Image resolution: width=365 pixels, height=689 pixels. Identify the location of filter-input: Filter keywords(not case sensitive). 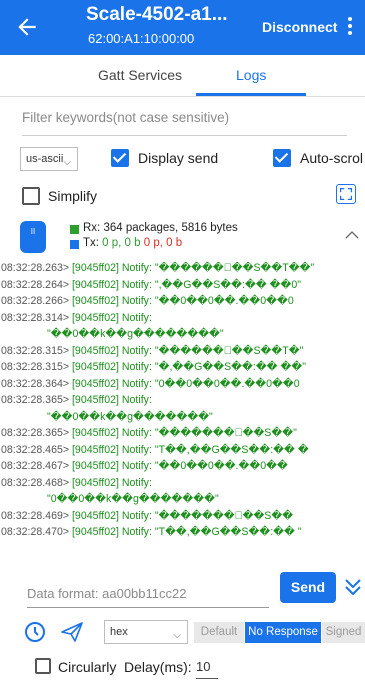
(184, 123).